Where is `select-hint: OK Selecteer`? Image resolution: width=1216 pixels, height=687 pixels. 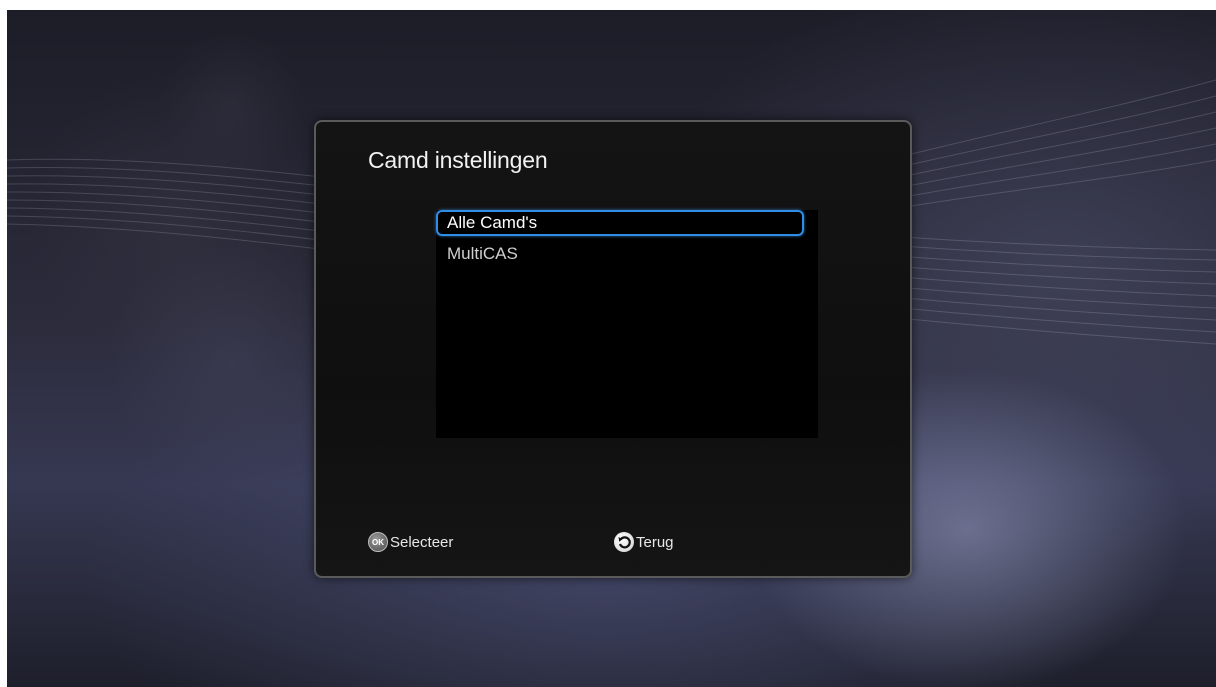
select-hint: OK Selecteer is located at coordinates (410, 542).